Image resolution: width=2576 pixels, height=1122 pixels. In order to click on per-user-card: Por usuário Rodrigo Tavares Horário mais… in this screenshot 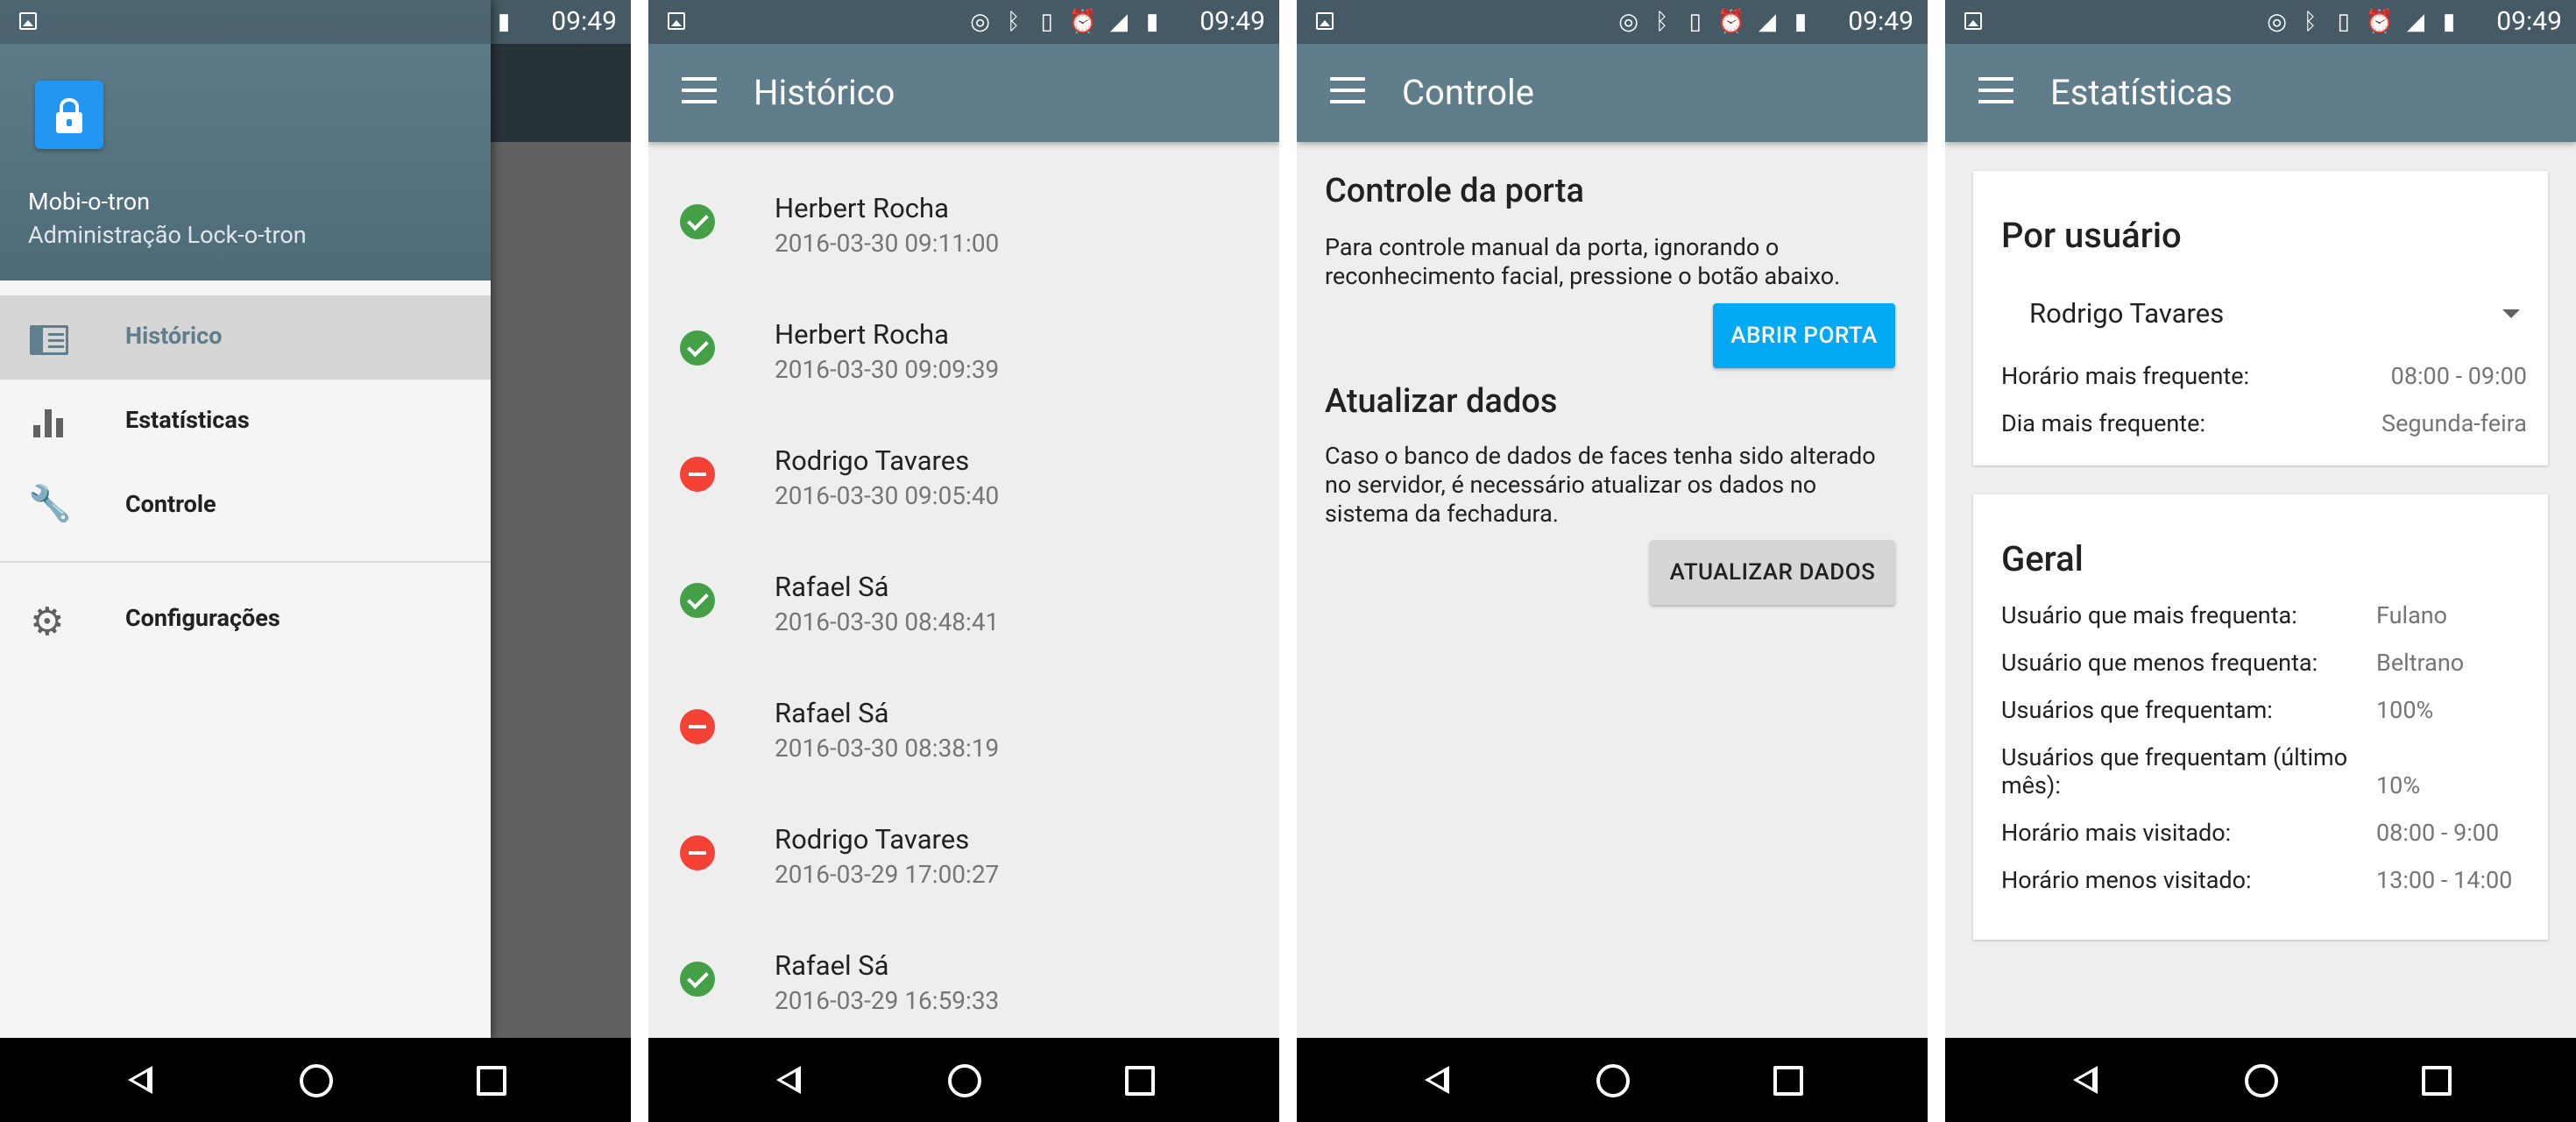, I will do `click(2260, 318)`.